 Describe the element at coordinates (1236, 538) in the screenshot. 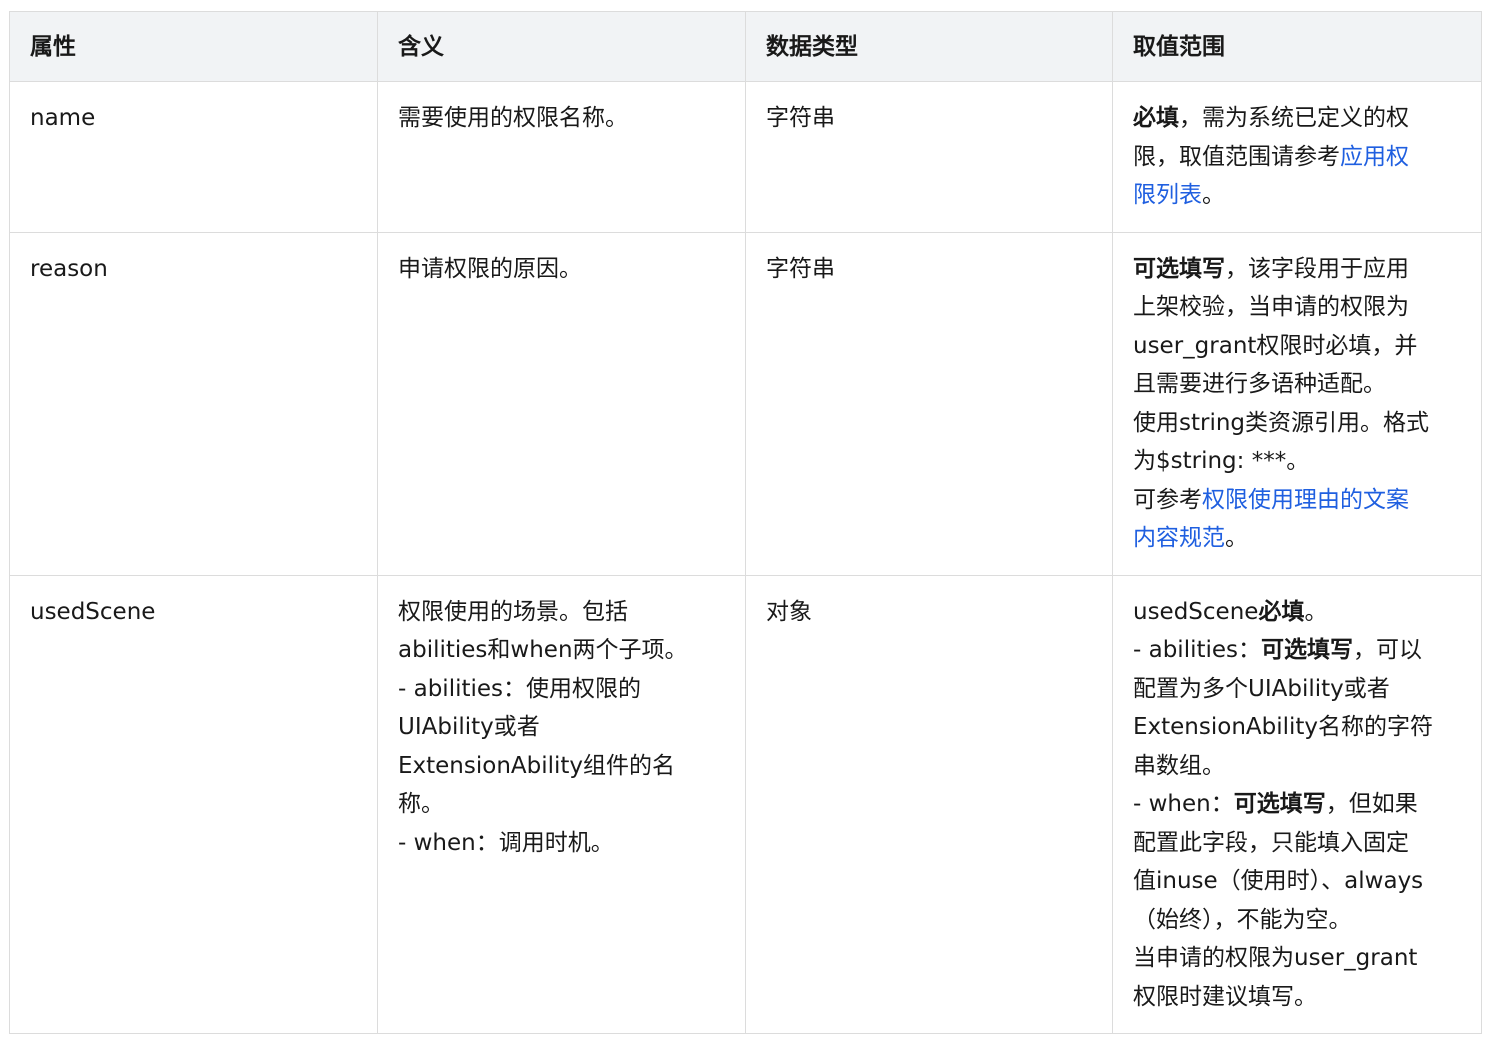

I see `range-reason-end: 。` at that location.